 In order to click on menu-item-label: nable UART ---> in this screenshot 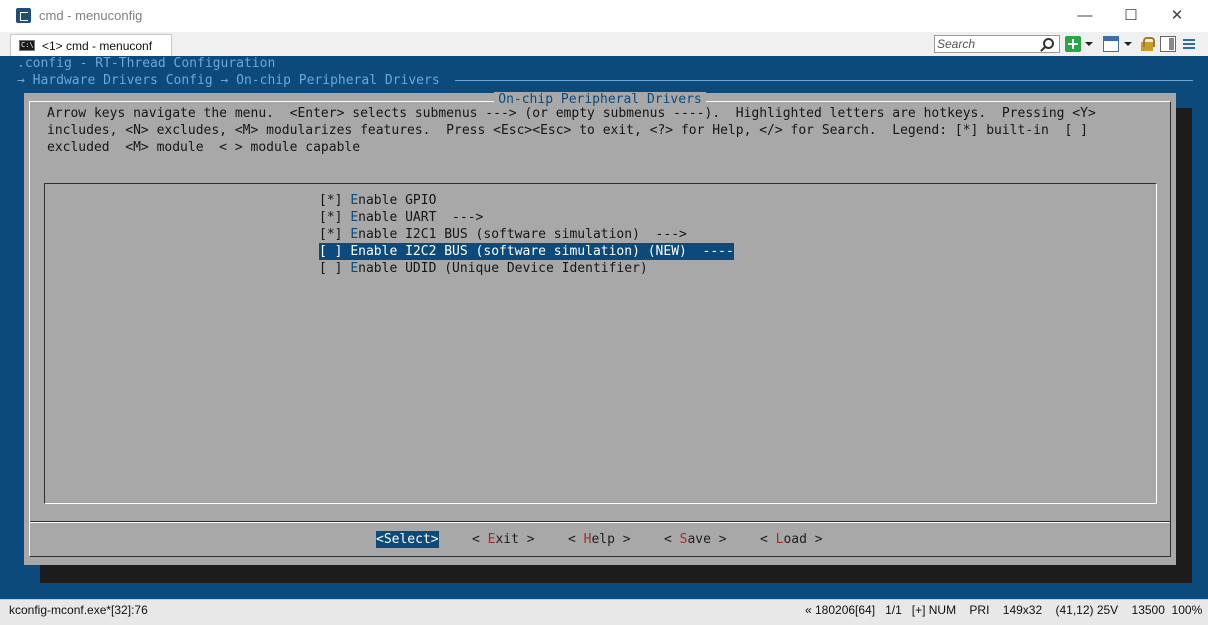, I will do `click(421, 217)`.